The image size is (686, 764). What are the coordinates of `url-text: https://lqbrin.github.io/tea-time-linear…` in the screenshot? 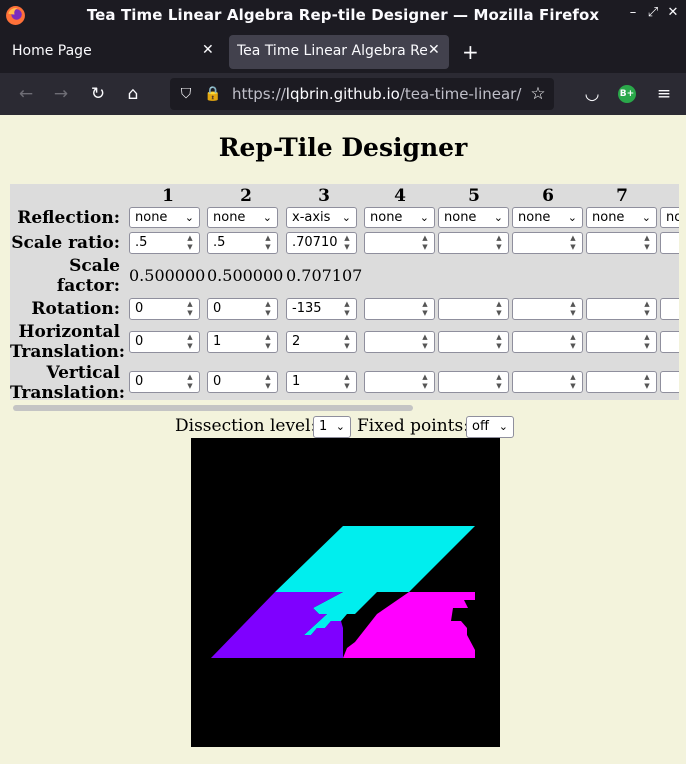 It's located at (377, 94).